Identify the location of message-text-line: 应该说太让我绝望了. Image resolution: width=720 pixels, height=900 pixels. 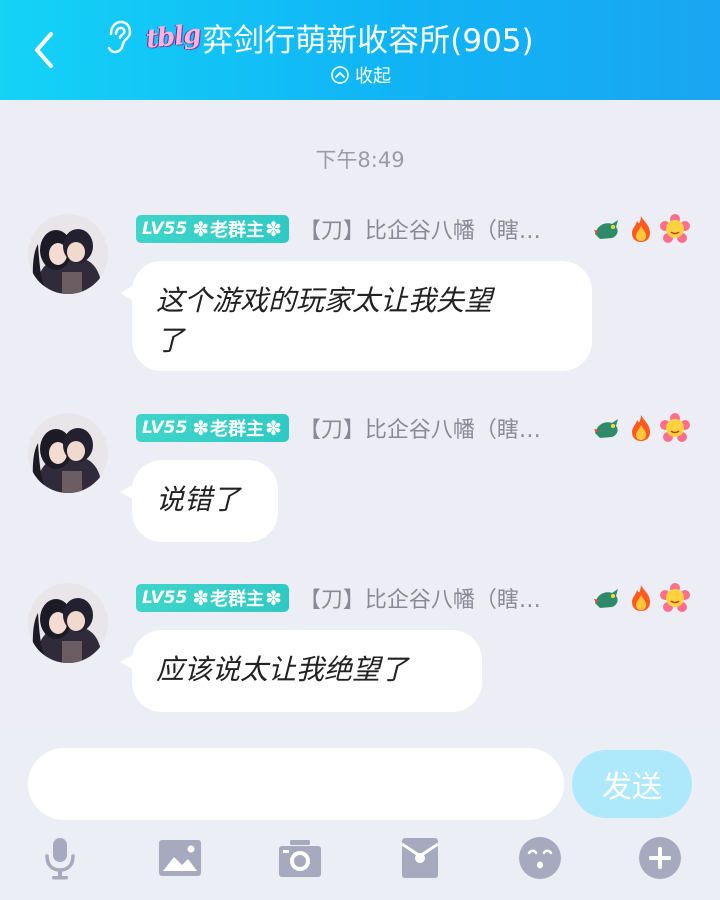
(282, 669).